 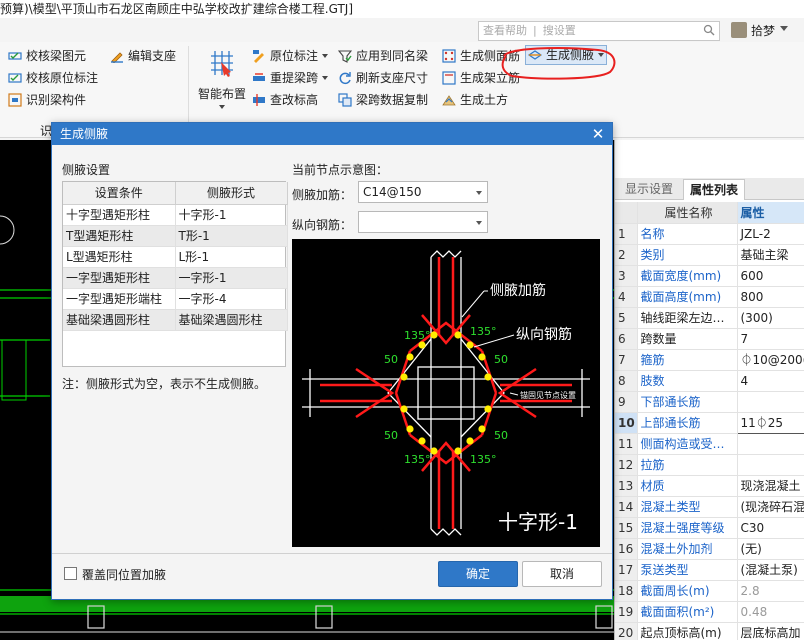 What do you see at coordinates (770, 422) in the screenshot?
I see `property-value: 11⏀25` at bounding box center [770, 422].